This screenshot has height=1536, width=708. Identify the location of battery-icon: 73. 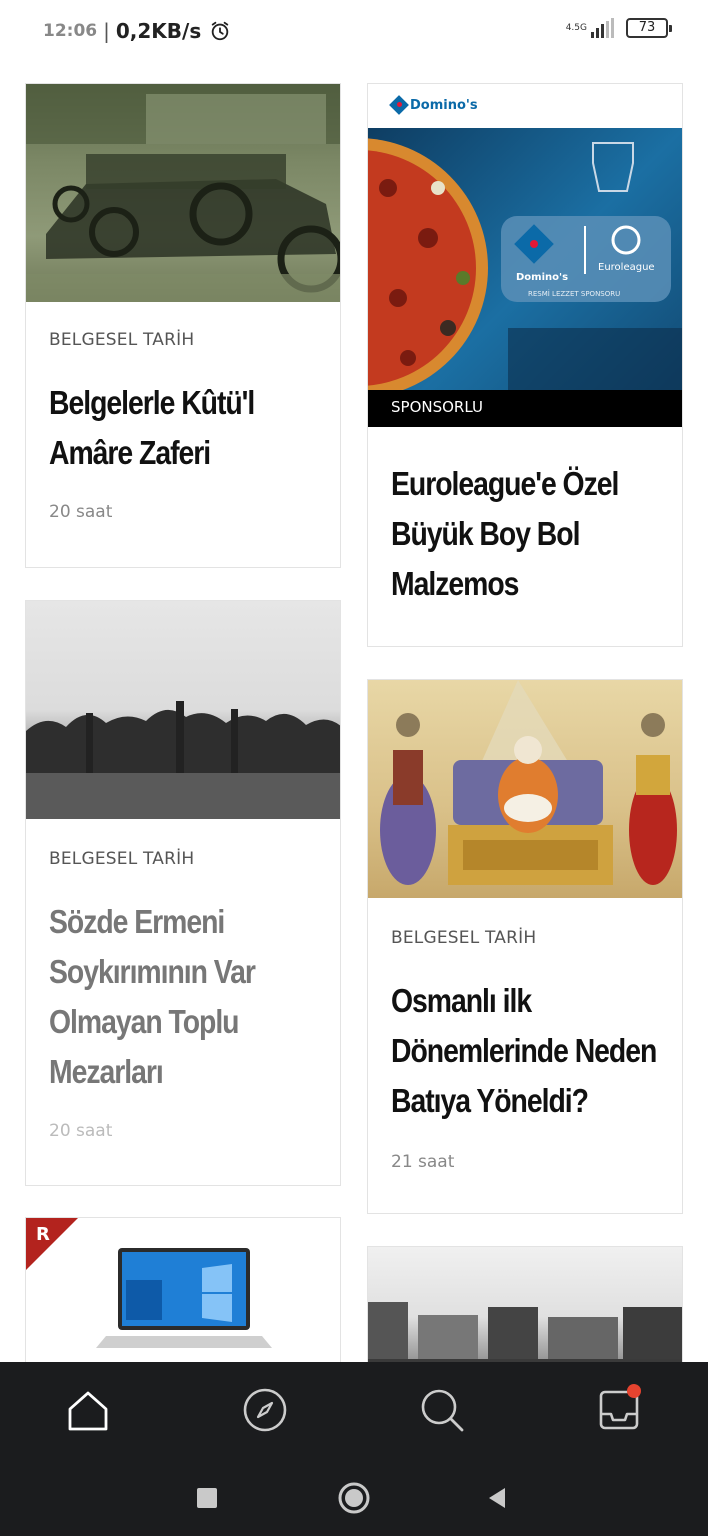
(649, 28).